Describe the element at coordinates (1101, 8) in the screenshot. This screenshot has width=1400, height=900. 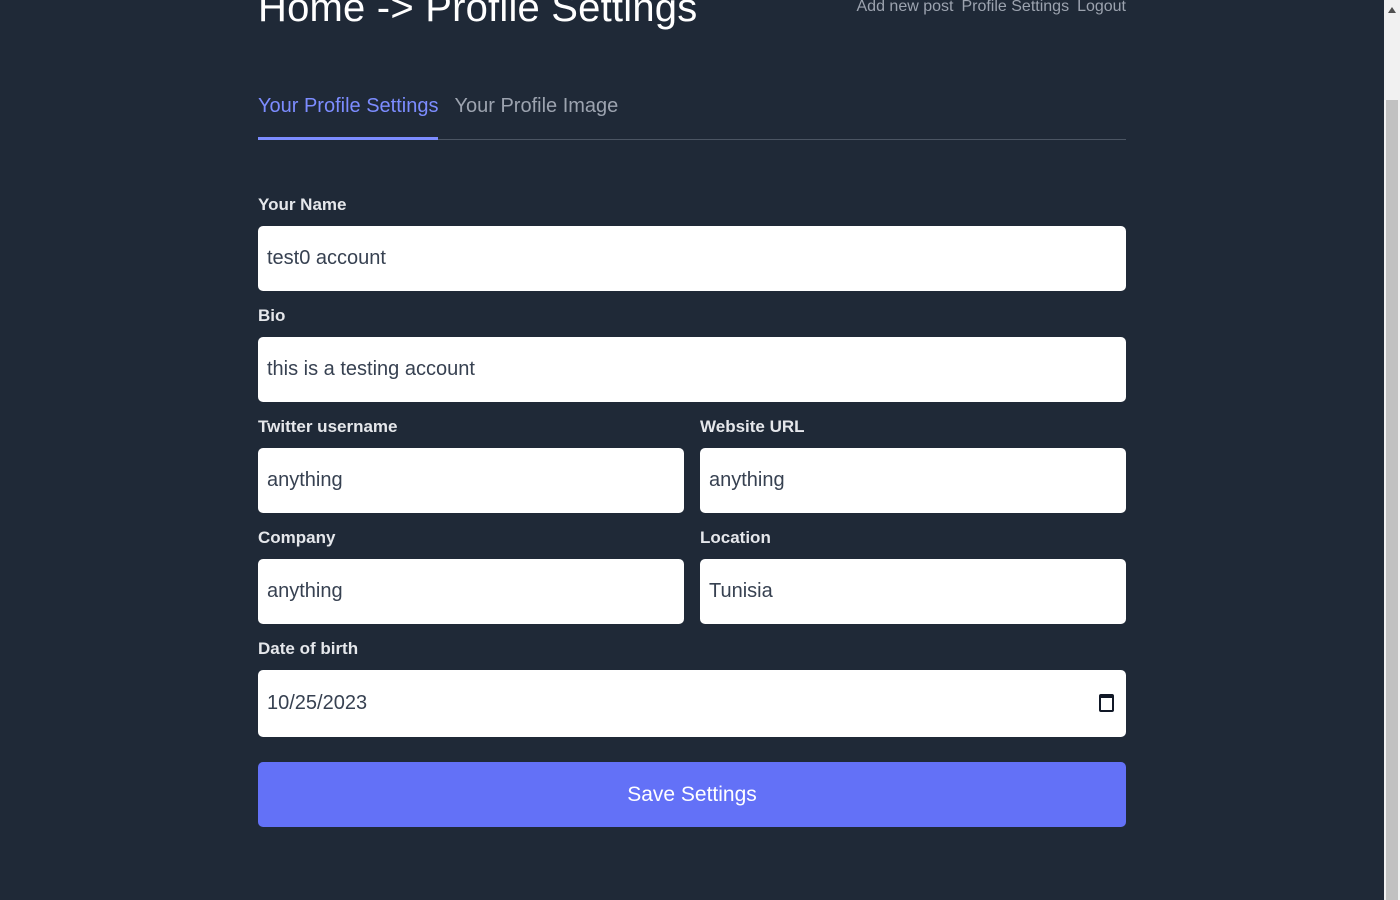
I see `nav-logout: Logout` at that location.